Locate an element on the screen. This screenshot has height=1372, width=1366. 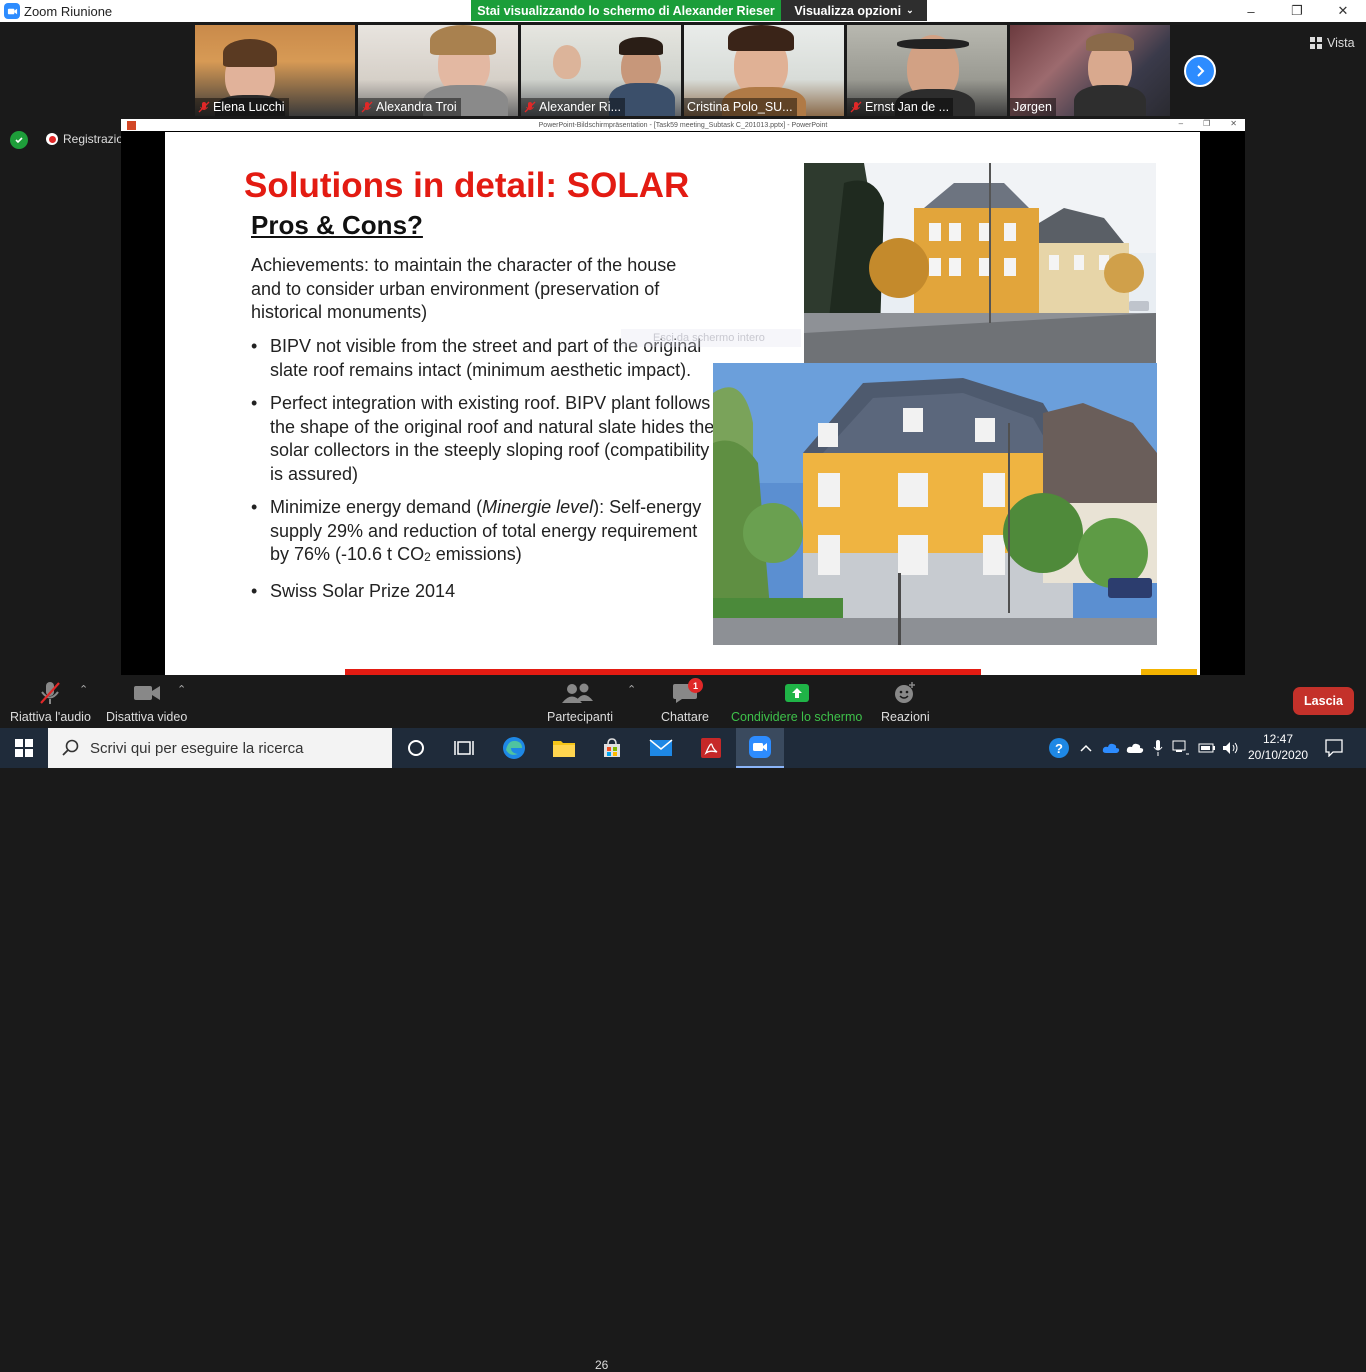
pp-close-icon: ✕ is located at coordinates (1233, 123).